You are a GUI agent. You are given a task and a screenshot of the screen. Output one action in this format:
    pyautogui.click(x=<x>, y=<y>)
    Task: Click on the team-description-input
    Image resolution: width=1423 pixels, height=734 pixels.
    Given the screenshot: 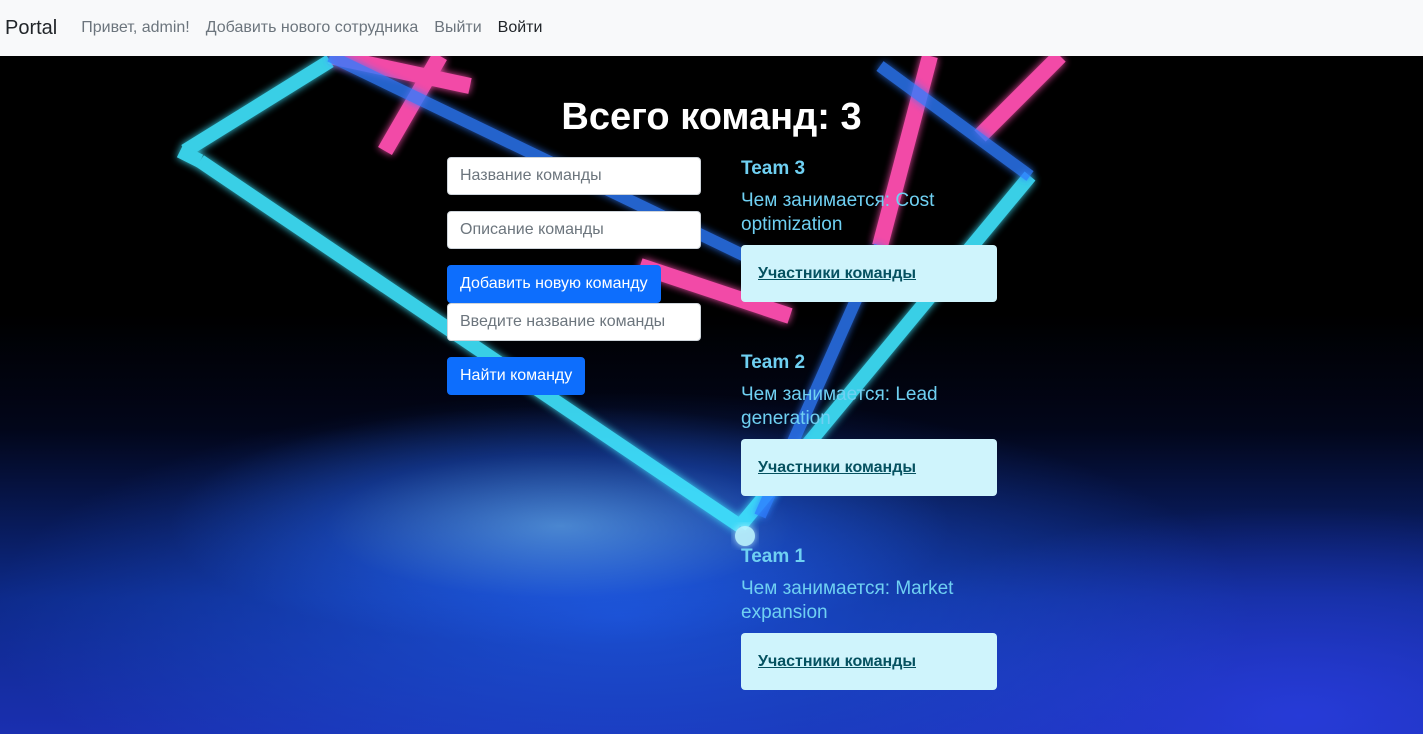 What is the action you would take?
    pyautogui.click(x=574, y=230)
    